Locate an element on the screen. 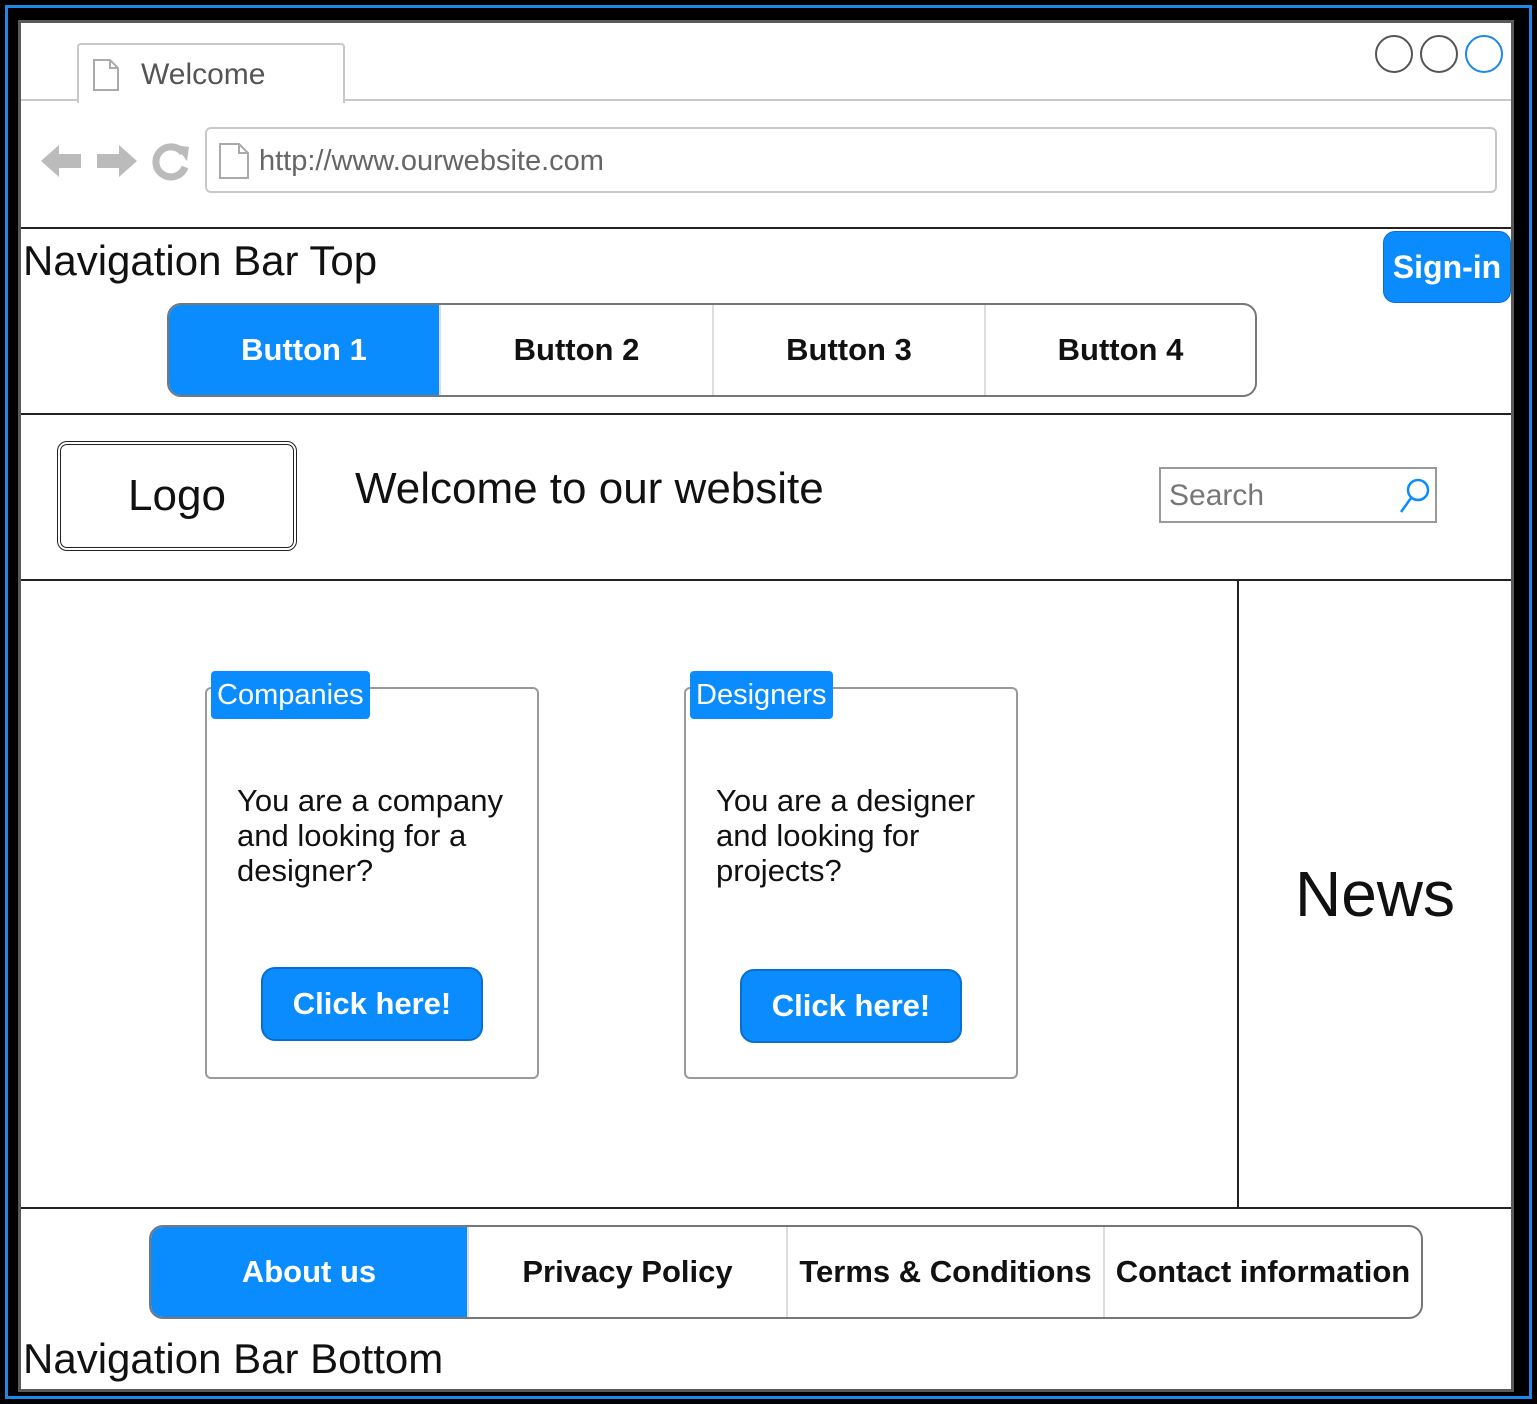 The width and height of the screenshot is (1537, 1404). search-placeholder: Search is located at coordinates (1217, 495).